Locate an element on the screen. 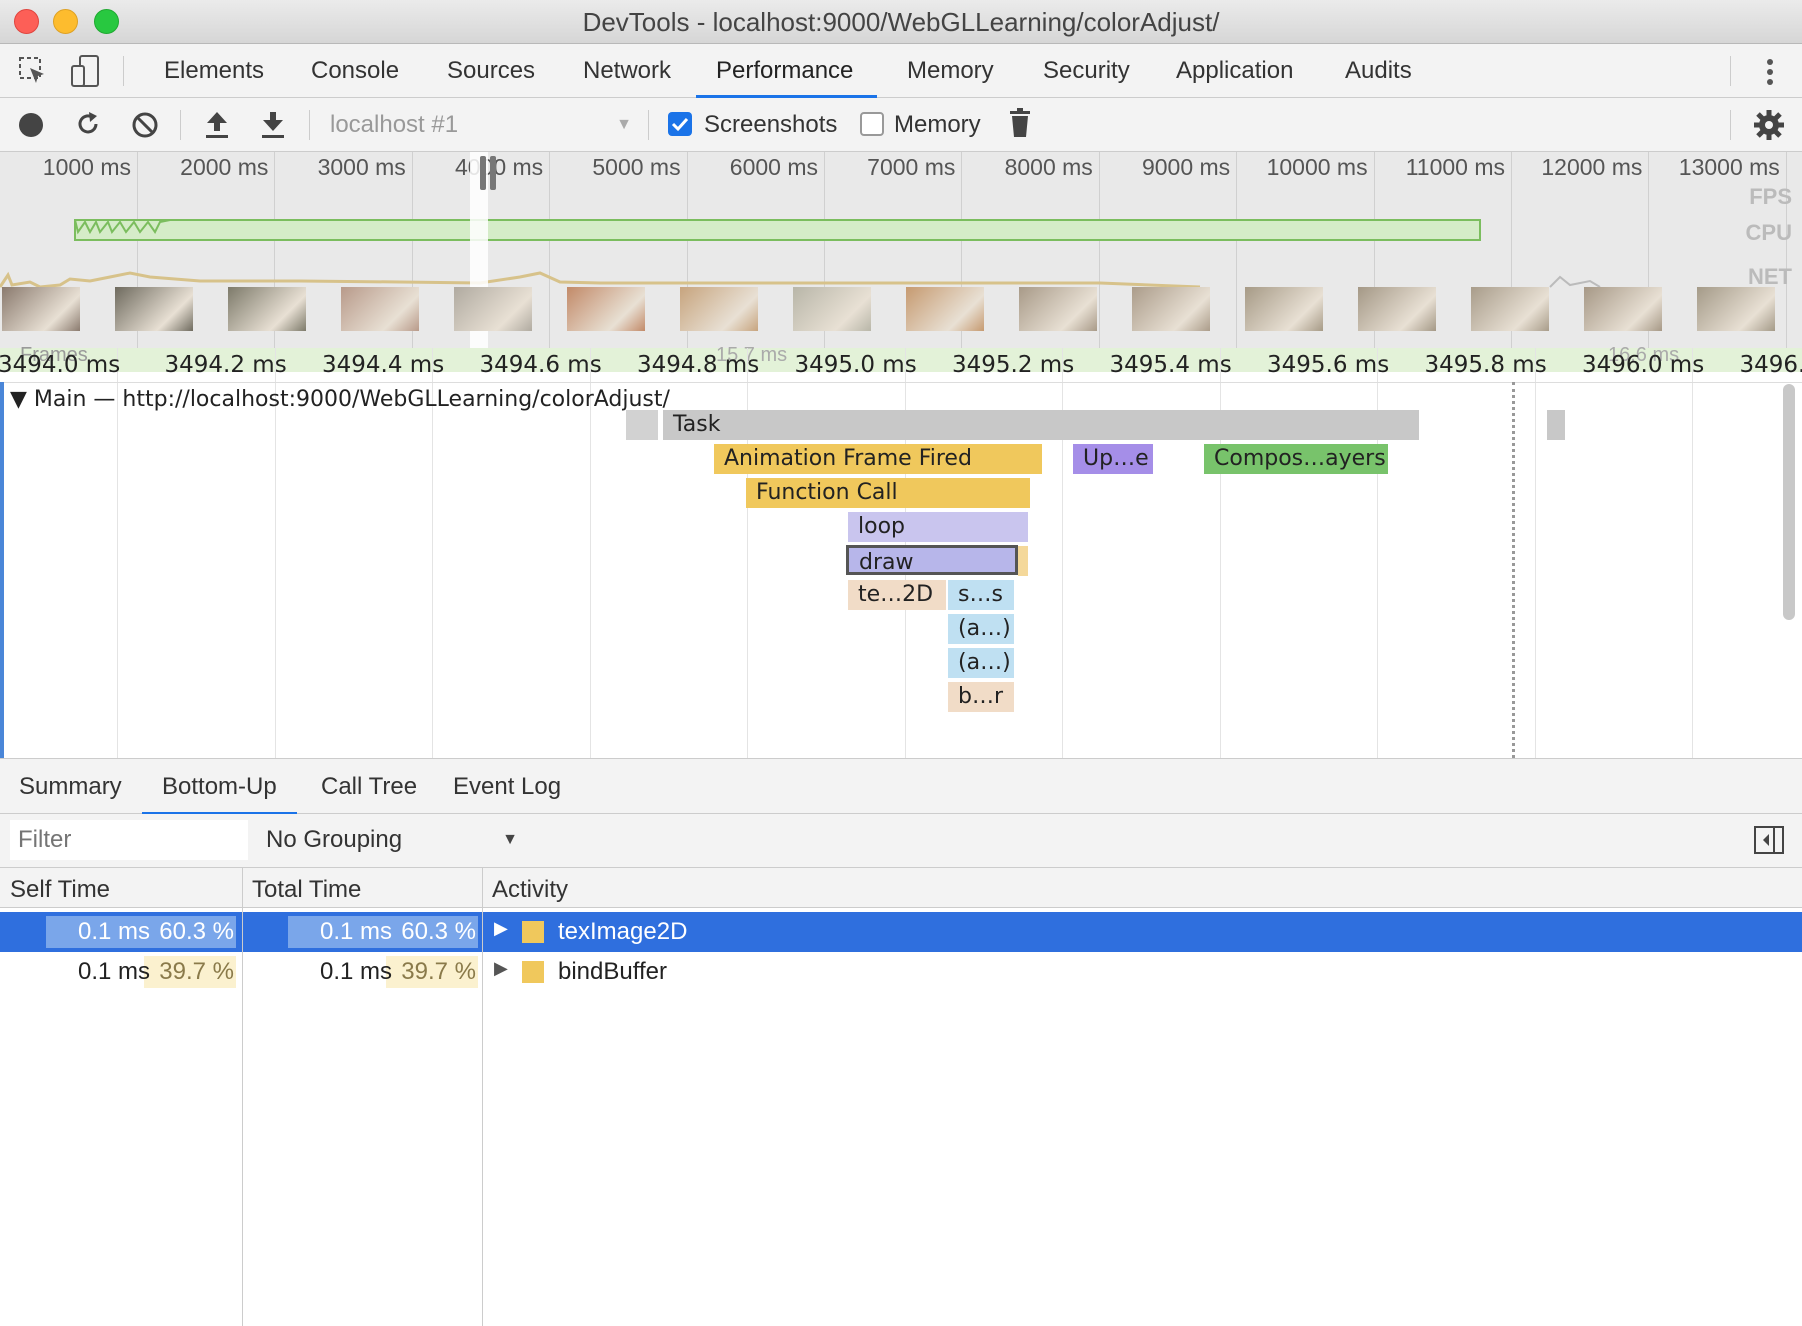 The height and width of the screenshot is (1326, 1802). tab-network: Network is located at coordinates (627, 71).